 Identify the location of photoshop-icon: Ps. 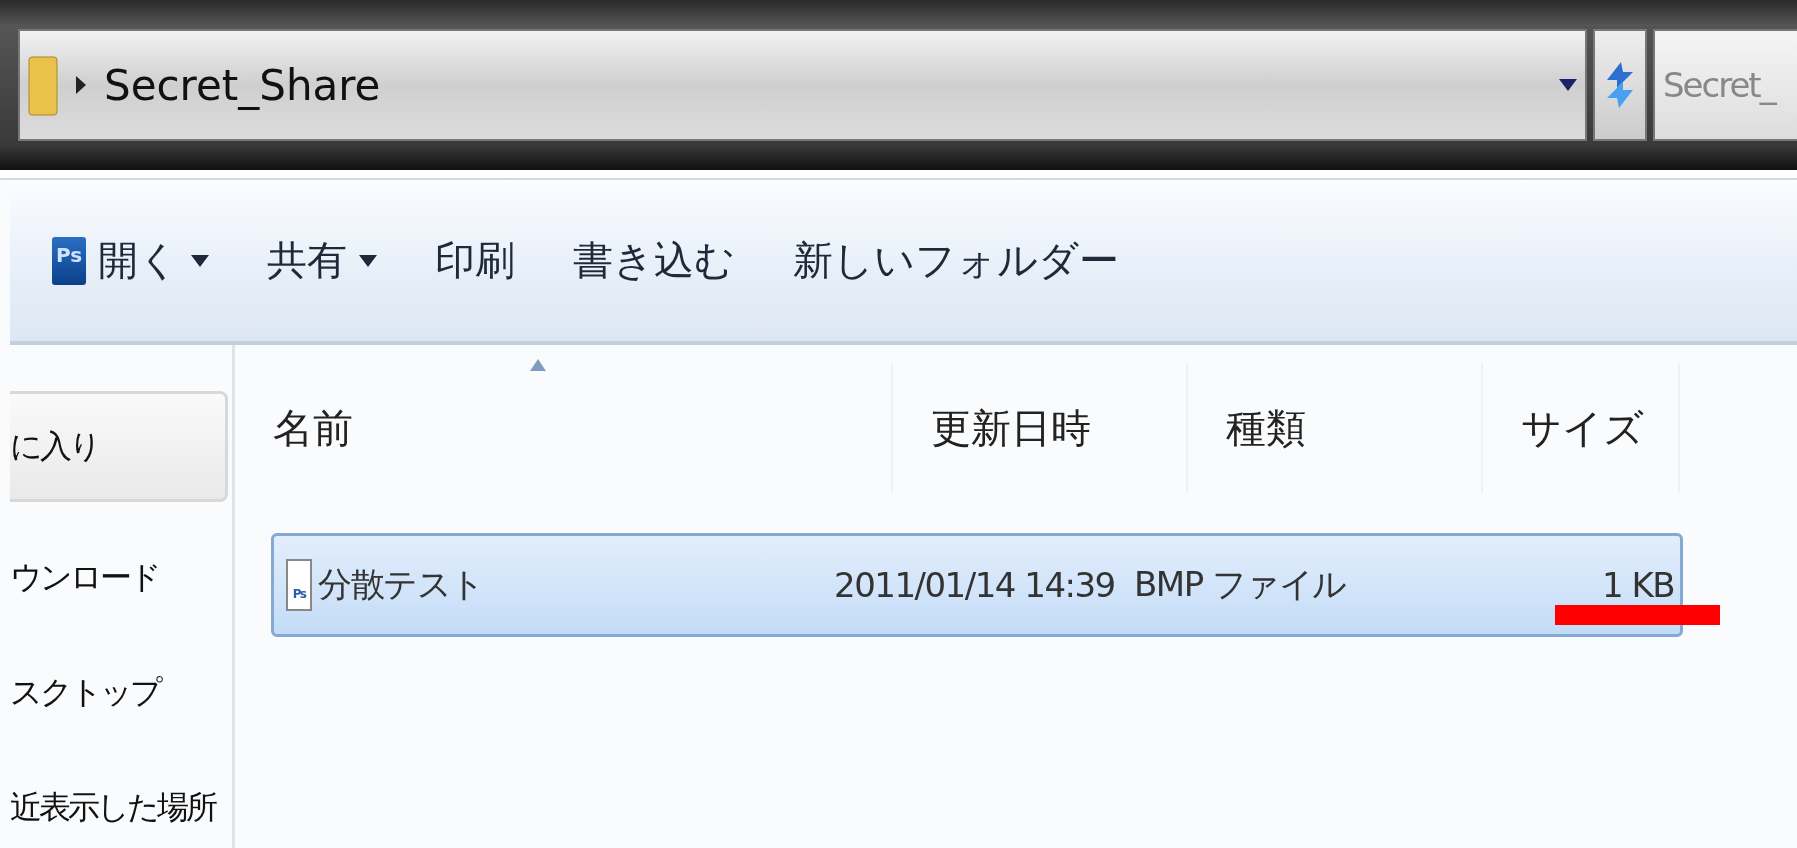
(69, 260).